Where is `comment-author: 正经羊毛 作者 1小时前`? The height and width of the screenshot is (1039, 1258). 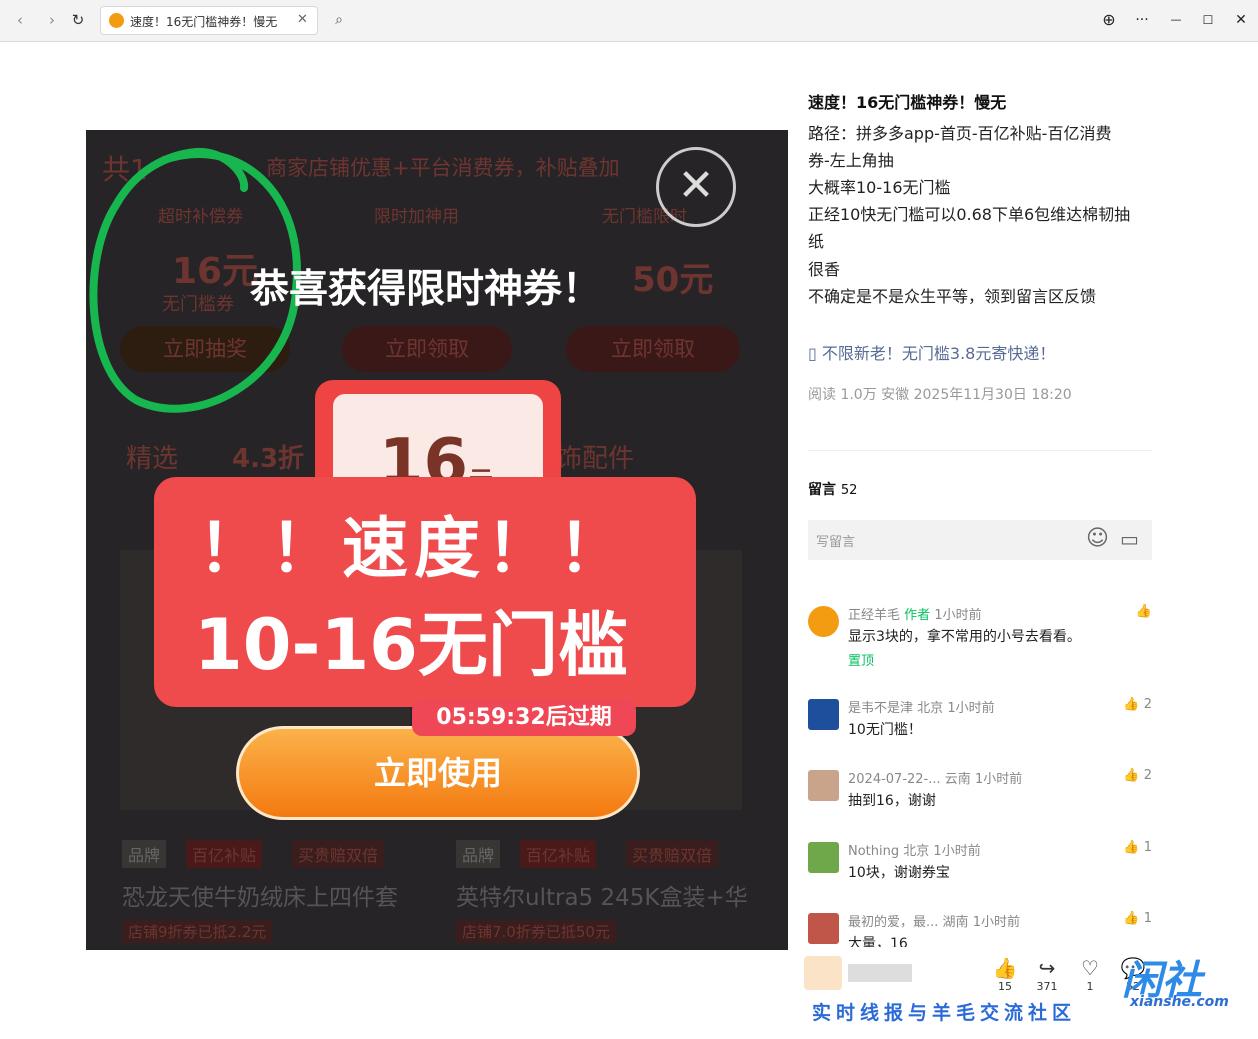
comment-author: 正经羊毛 作者 1小时前 is located at coordinates (915, 613).